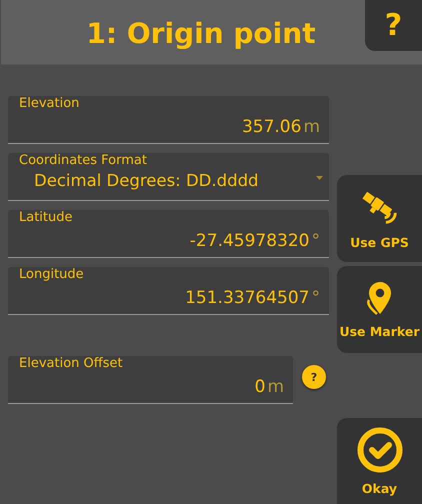  I want to click on field-value: 151.33764507, so click(247, 298).